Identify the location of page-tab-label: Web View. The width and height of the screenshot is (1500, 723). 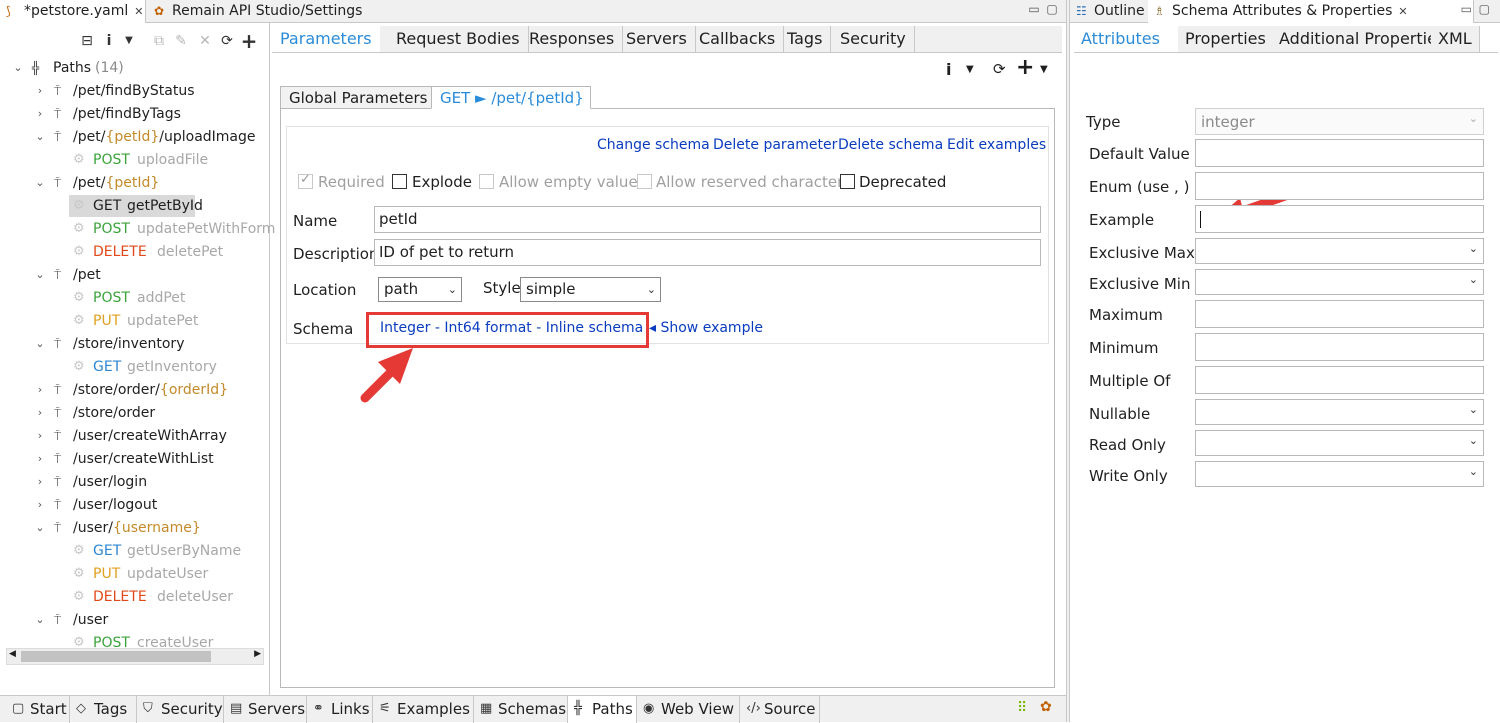
(698, 709).